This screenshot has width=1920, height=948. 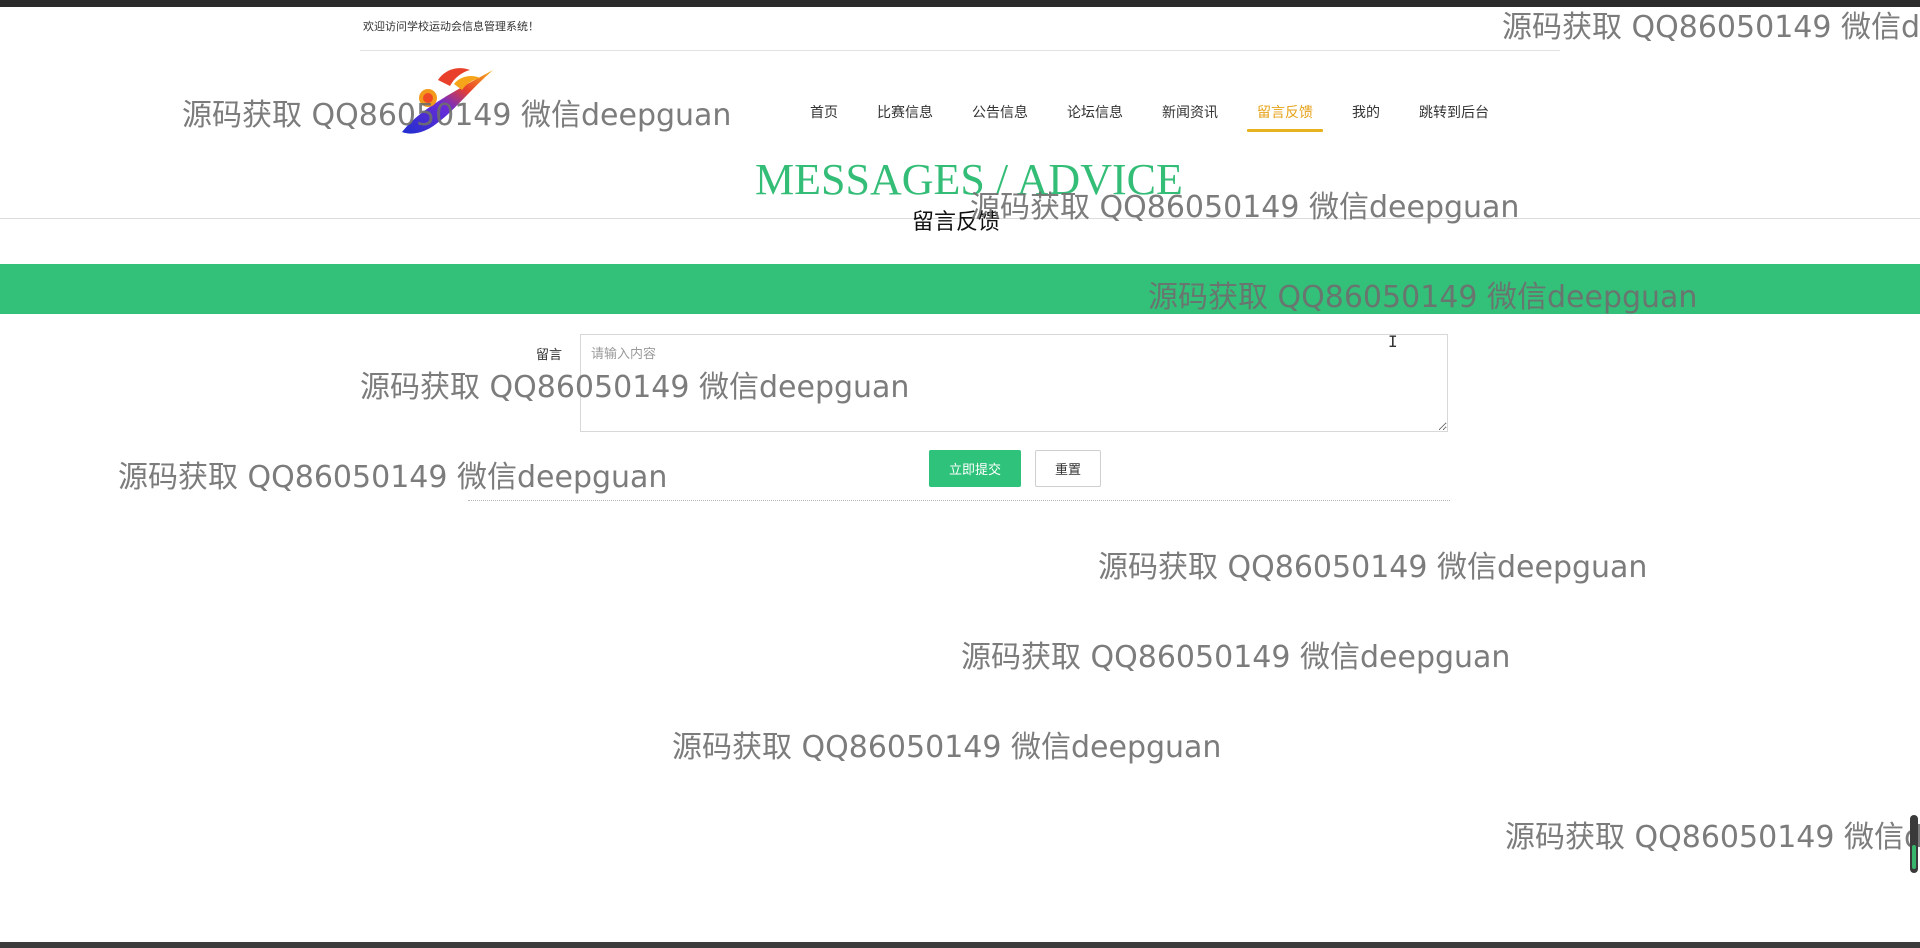 I want to click on header-divider, so click(x=960, y=50).